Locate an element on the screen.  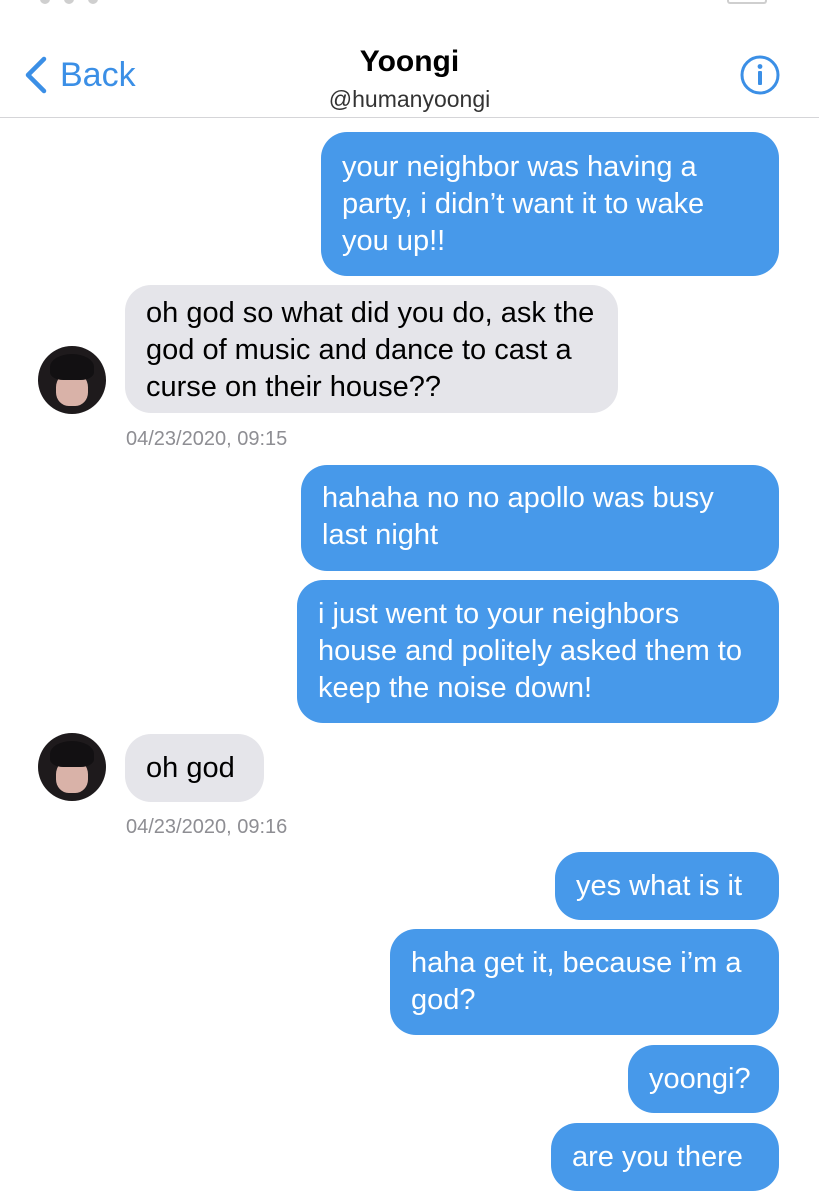
outgoing-message: yes what is it is located at coordinates (667, 886).